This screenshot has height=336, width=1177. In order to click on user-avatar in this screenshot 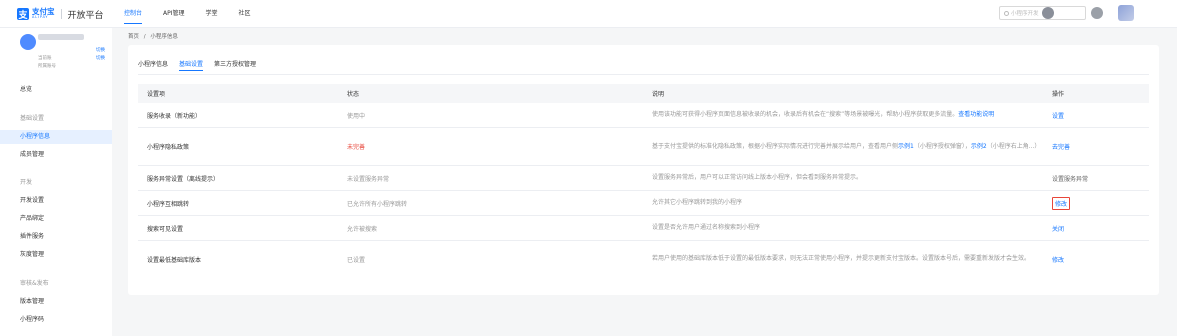, I will do `click(1126, 13)`.